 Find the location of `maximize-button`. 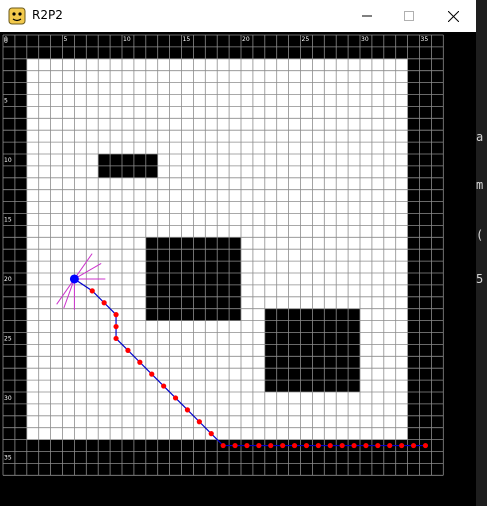

maximize-button is located at coordinates (409, 16).